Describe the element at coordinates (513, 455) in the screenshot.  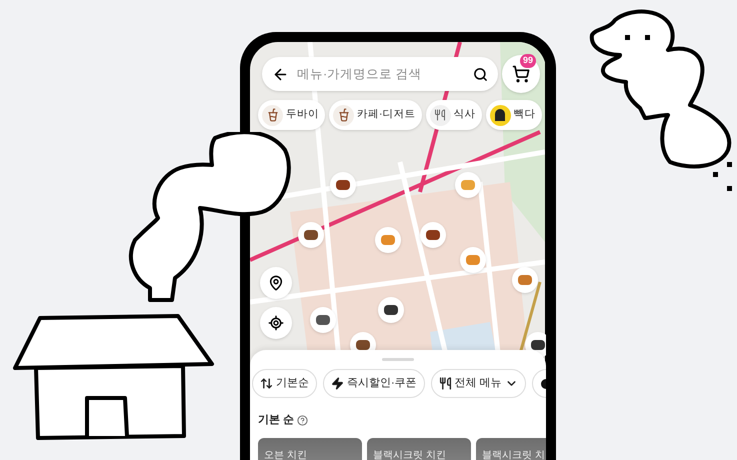
I see `store-name: 블랙시크릿 치` at that location.